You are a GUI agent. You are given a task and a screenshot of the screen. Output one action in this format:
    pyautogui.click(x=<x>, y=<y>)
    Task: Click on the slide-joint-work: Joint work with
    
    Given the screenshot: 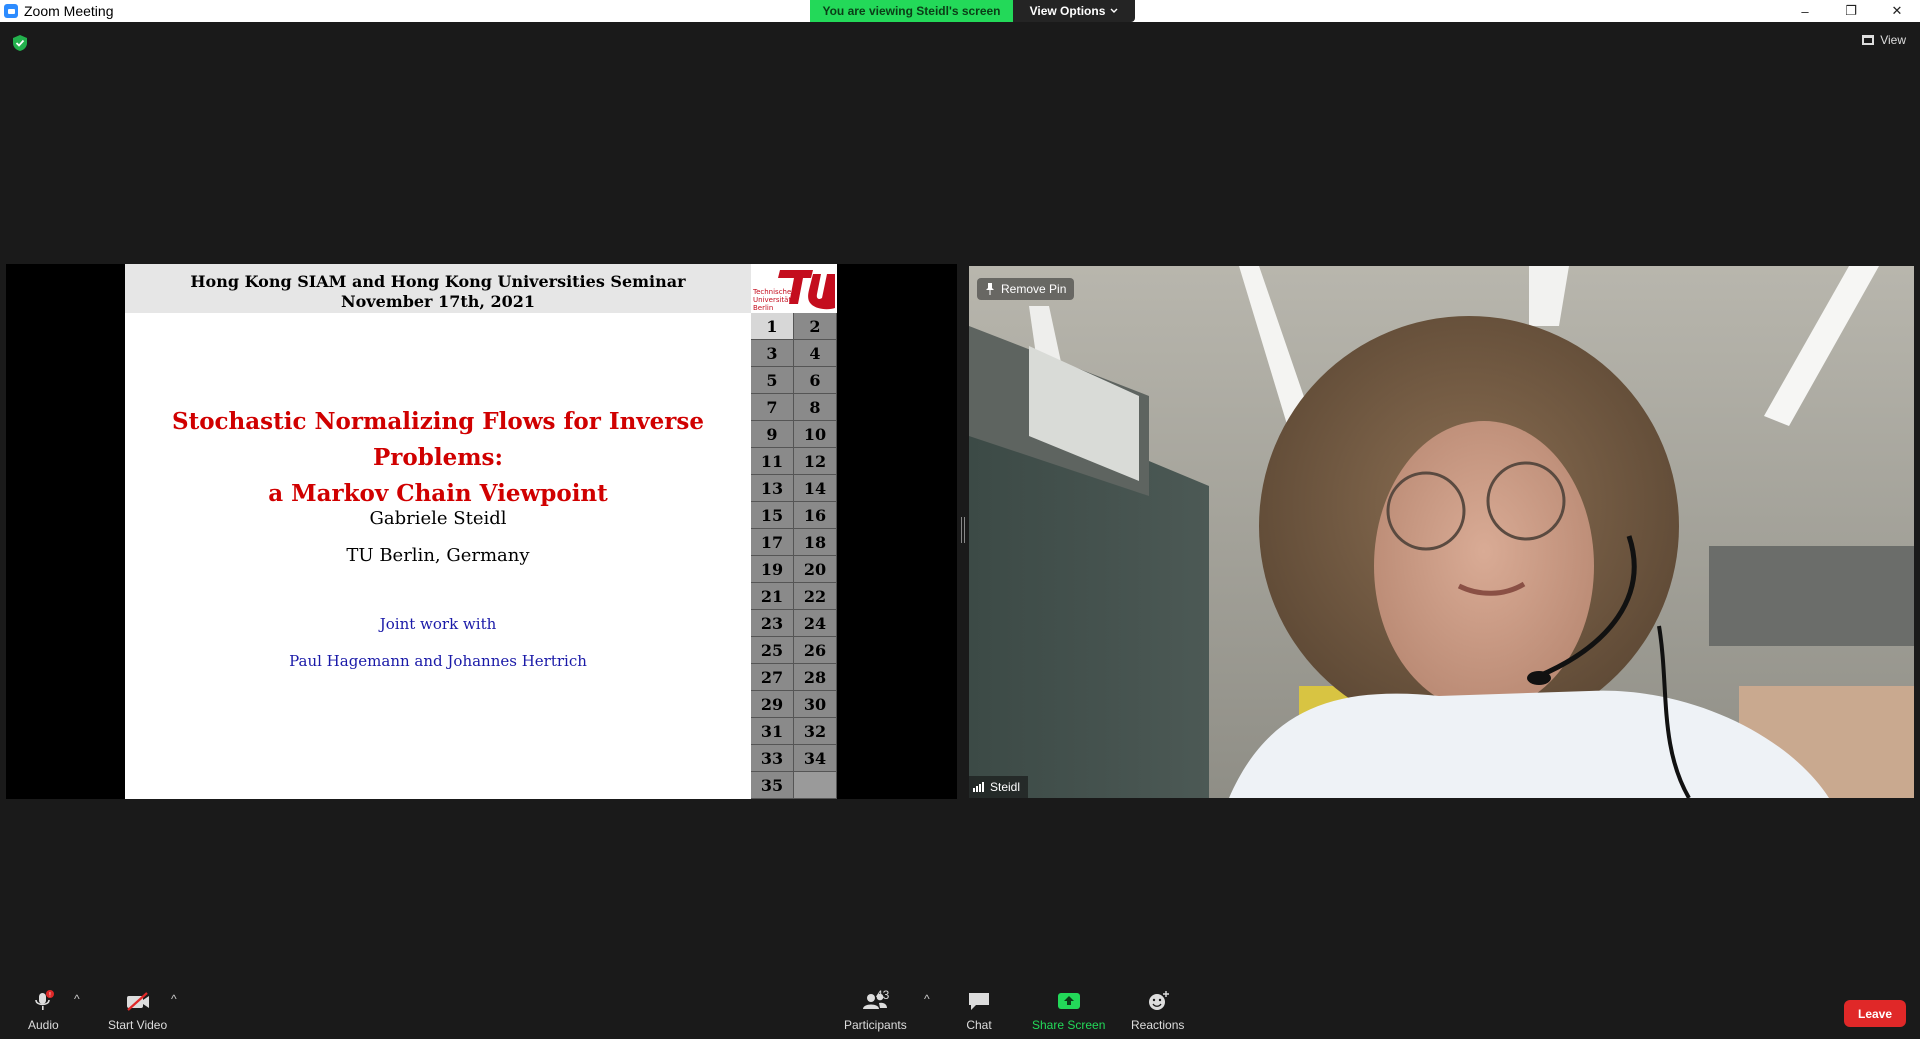 What is the action you would take?
    pyautogui.click(x=438, y=624)
    